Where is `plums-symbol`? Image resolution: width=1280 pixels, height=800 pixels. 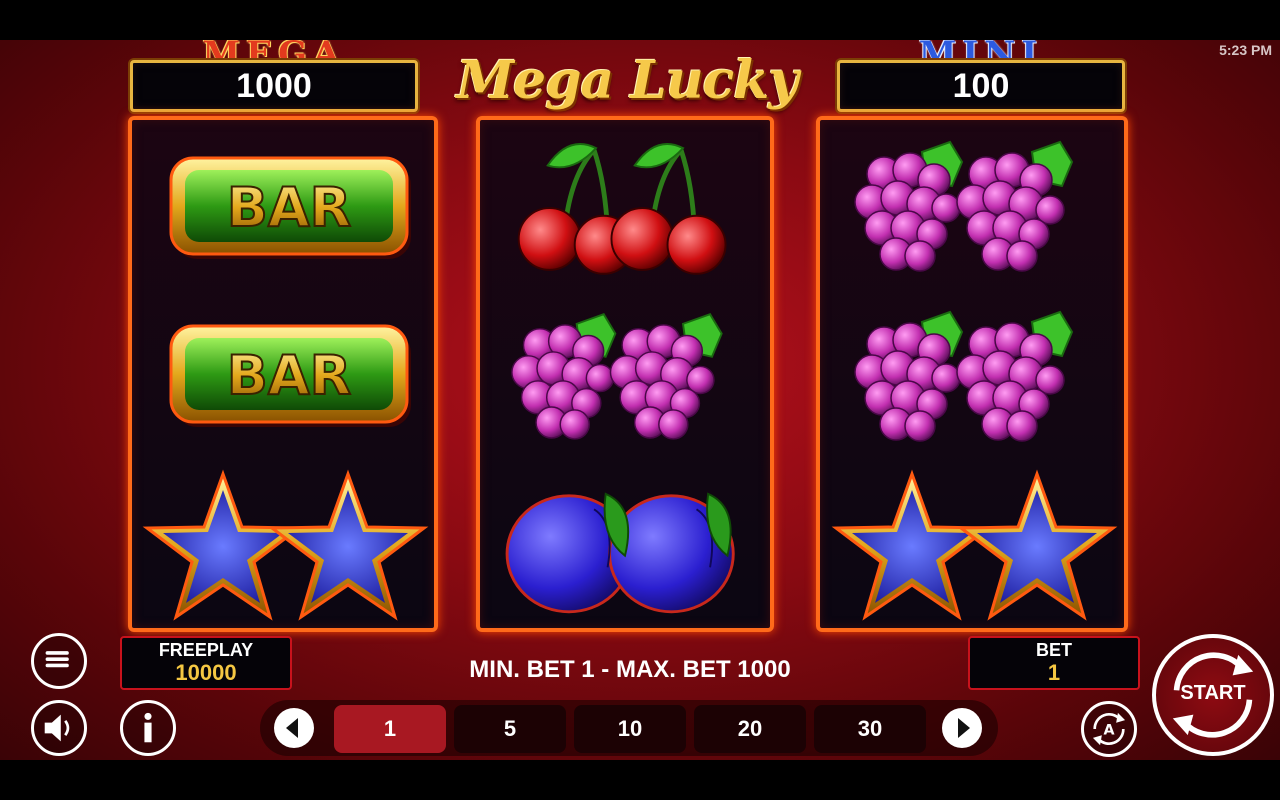
plums-symbol is located at coordinates (625, 547).